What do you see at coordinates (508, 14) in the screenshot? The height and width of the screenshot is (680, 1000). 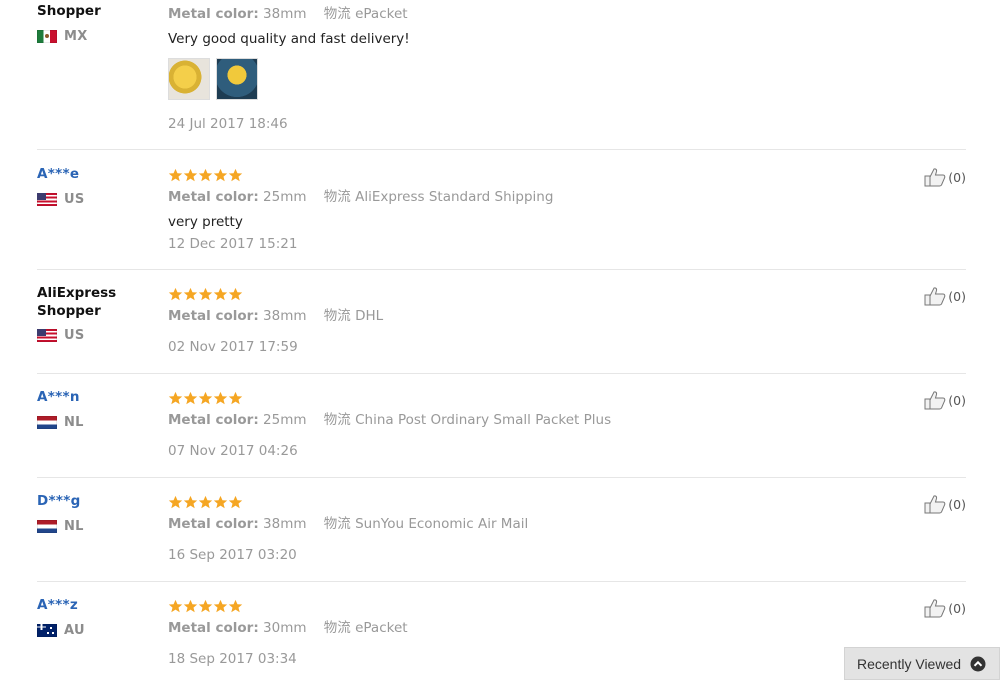 I see `review-meta: Metal color: 38mm 物流 ePacket` at bounding box center [508, 14].